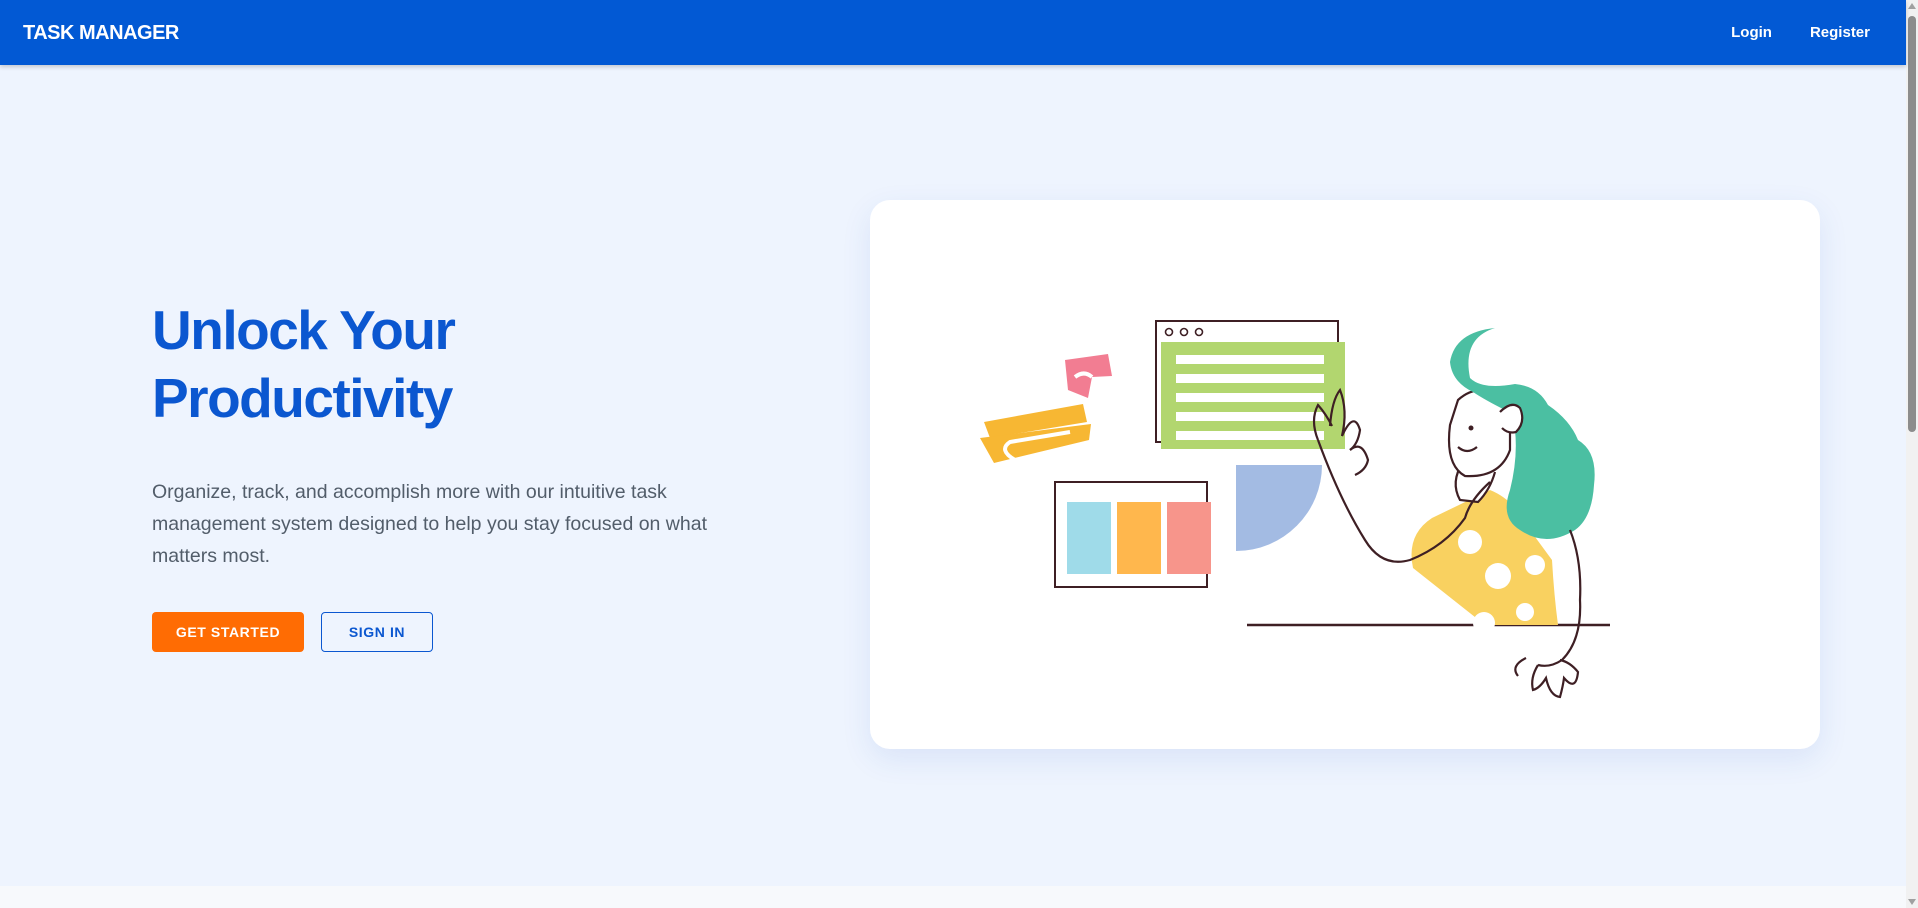  Describe the element at coordinates (953, 32) in the screenshot. I see `top-navbar: TASK MANAGER Login Register` at that location.